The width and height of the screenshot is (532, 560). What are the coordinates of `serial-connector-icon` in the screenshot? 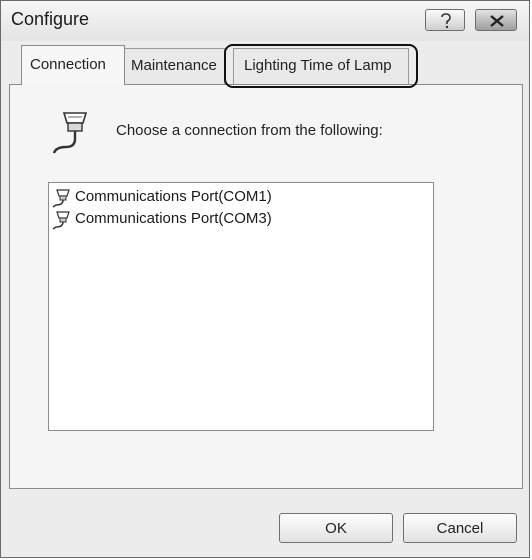 It's located at (70, 133).